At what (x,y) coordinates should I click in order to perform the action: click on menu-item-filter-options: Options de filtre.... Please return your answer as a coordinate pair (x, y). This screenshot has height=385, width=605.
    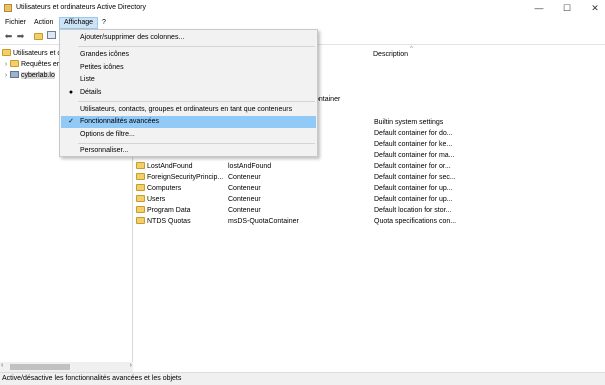
    Looking at the image, I should click on (188, 135).